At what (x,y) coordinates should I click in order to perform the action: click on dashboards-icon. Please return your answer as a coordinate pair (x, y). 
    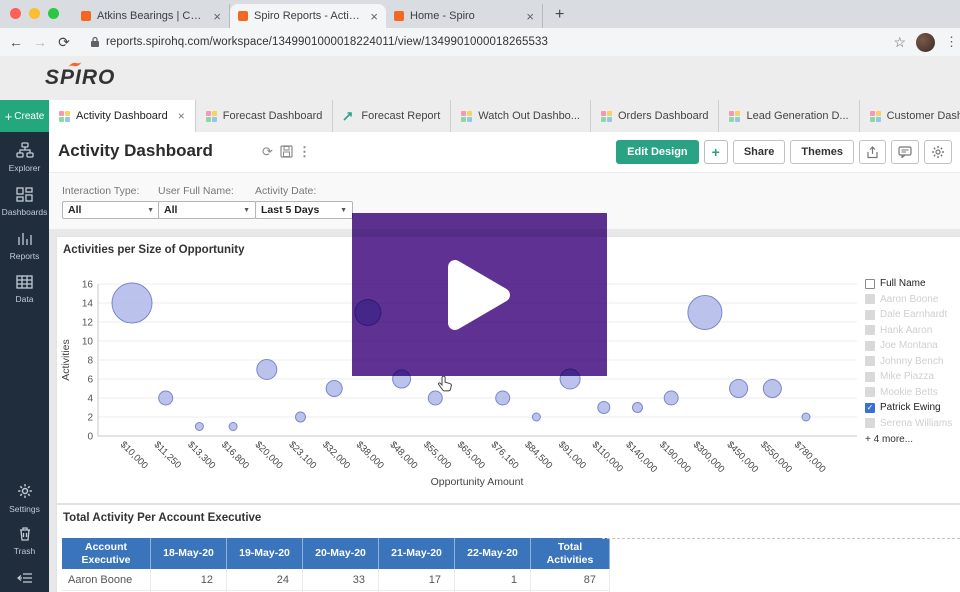
    Looking at the image, I should click on (24, 195).